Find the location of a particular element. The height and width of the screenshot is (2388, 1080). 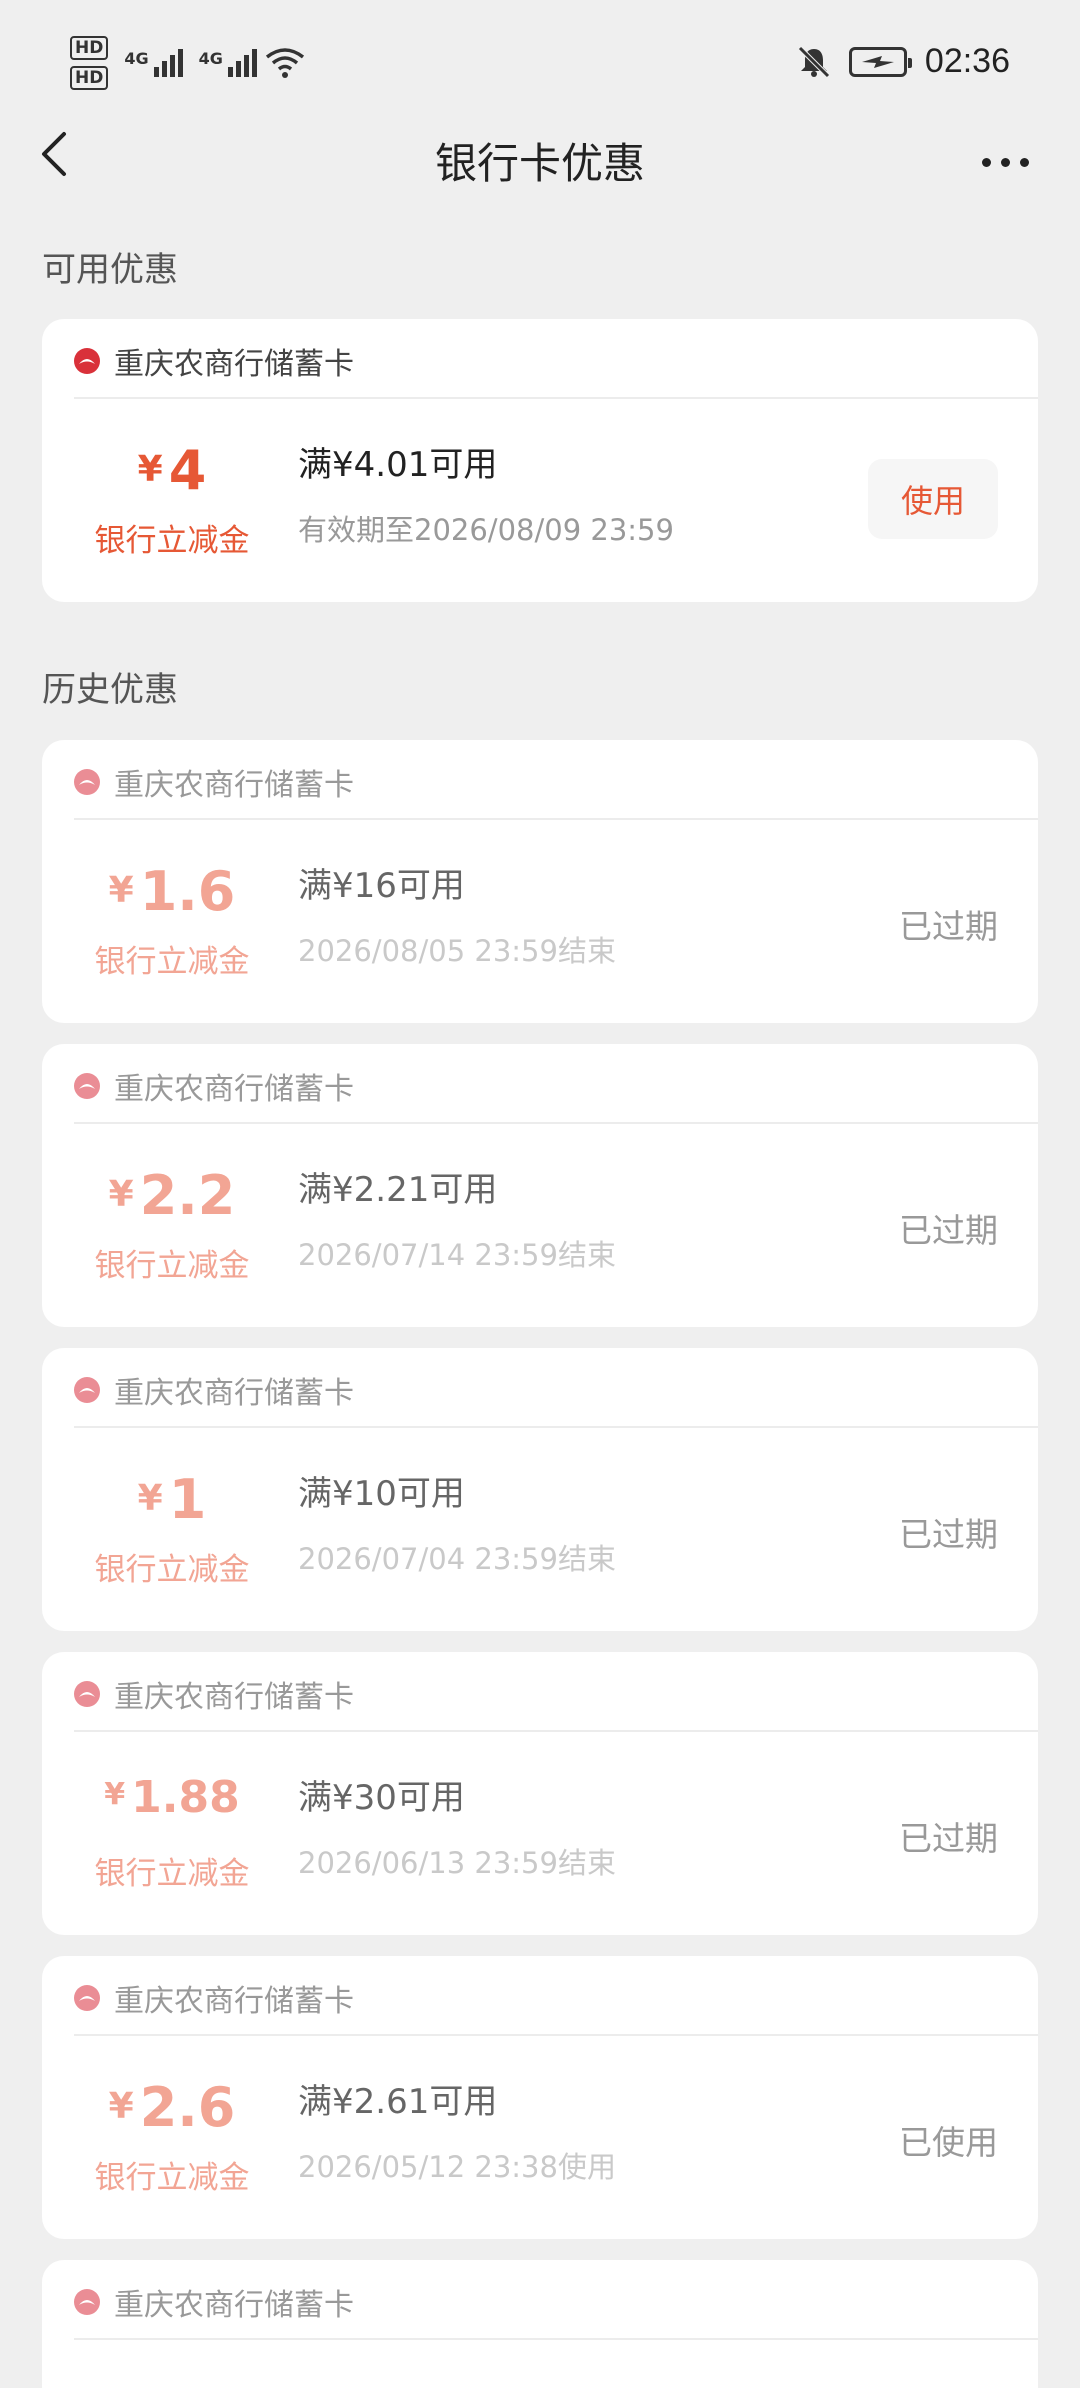

amount-value: 1.88 is located at coordinates (185, 1797).